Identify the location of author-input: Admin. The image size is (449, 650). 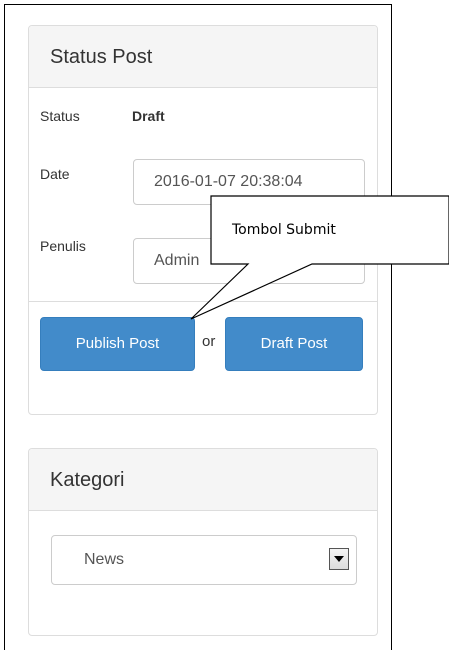
(249, 261).